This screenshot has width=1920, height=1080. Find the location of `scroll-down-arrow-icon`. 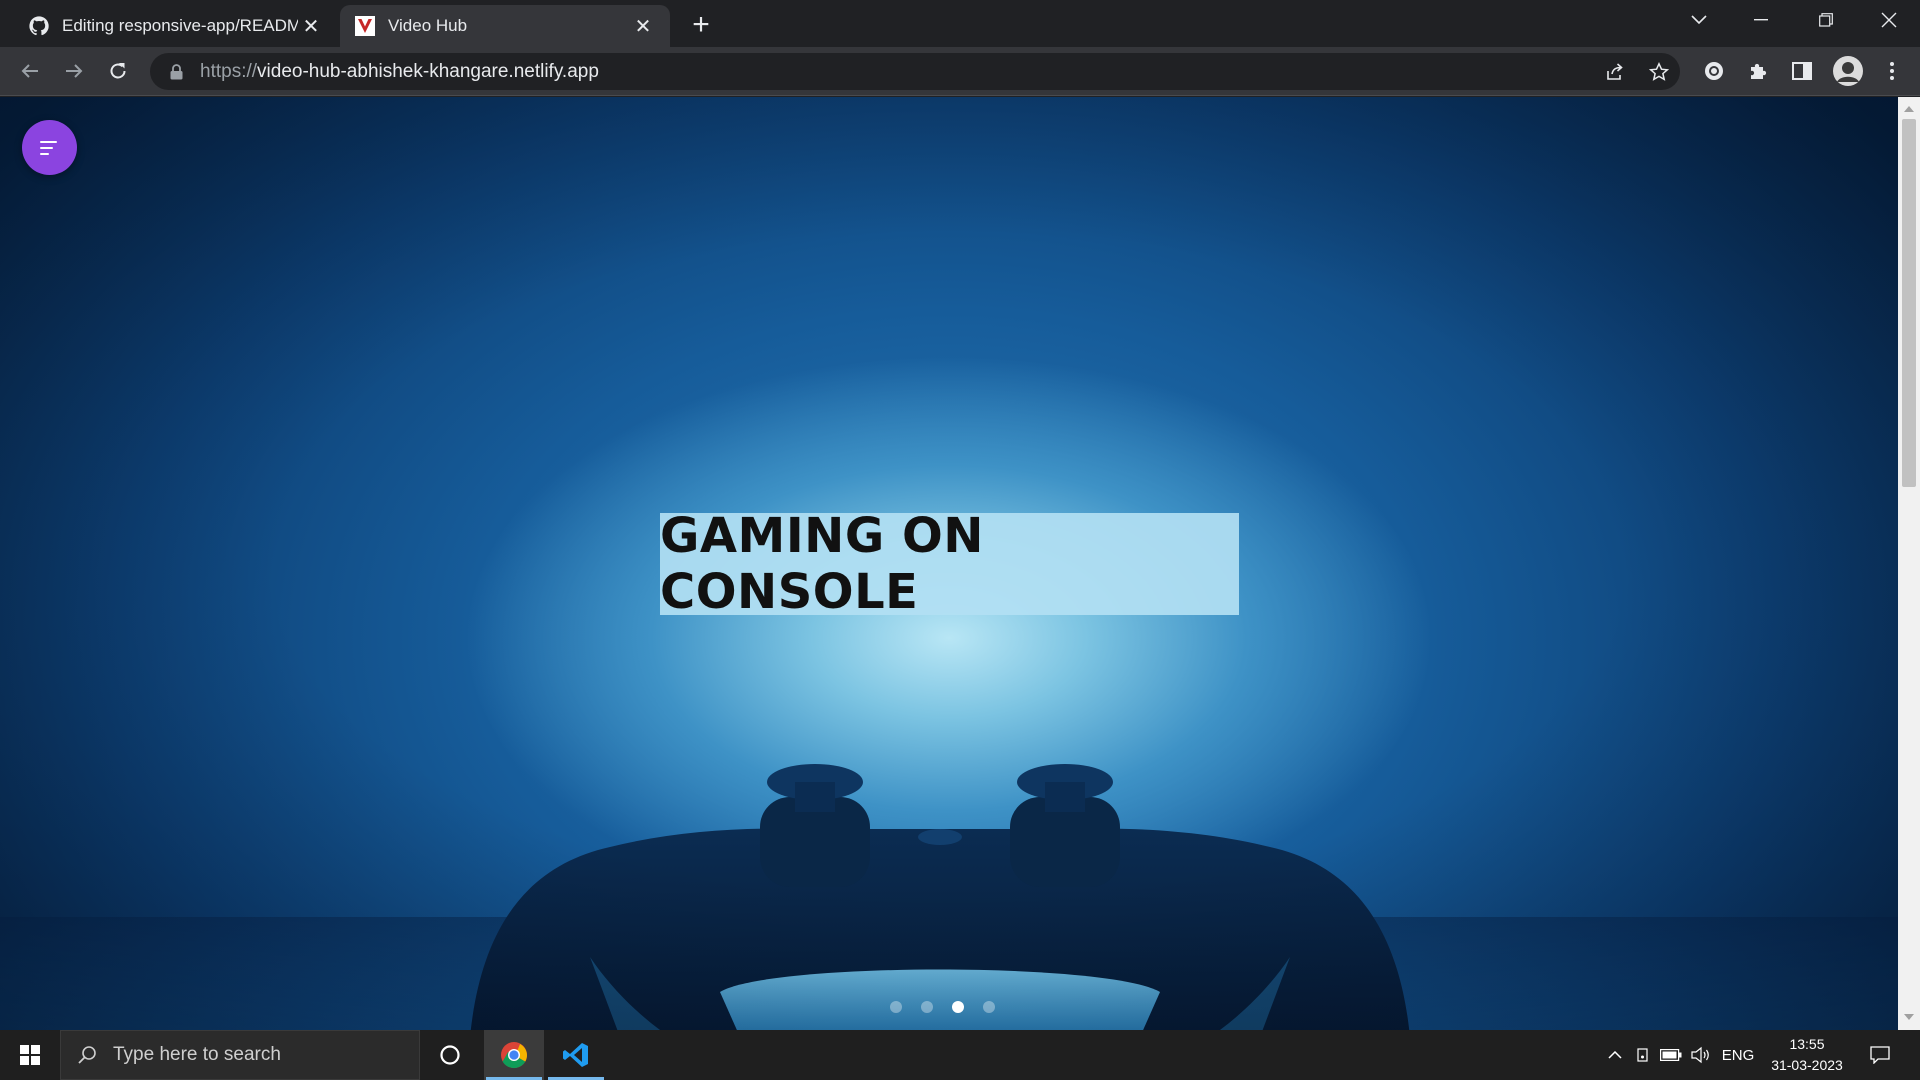

scroll-down-arrow-icon is located at coordinates (1909, 1017).